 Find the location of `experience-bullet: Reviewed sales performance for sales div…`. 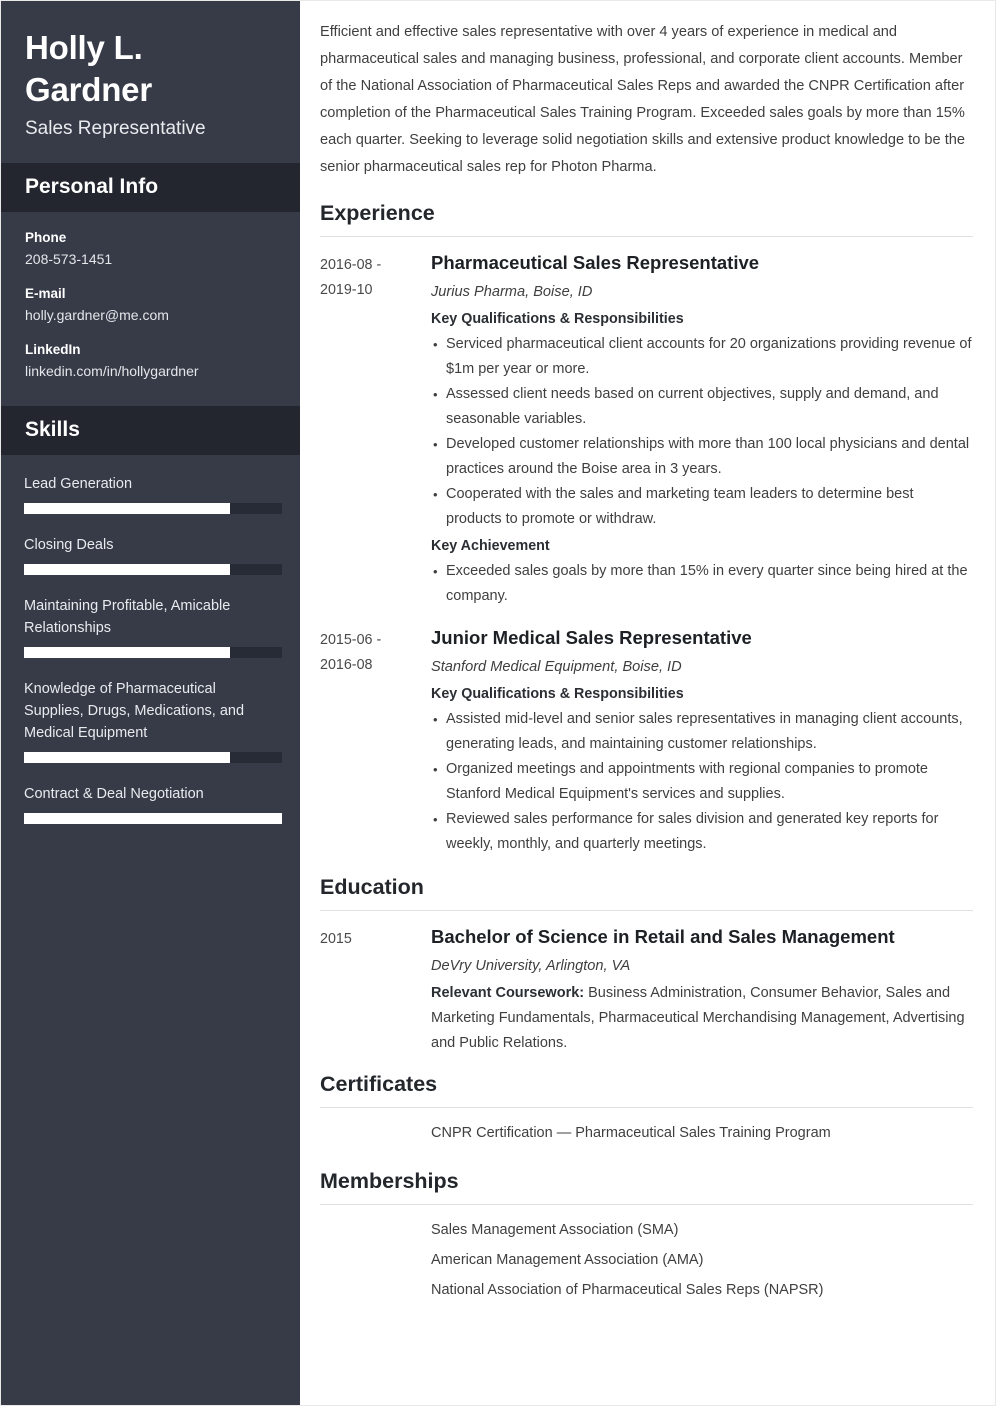

experience-bullet: Reviewed sales performance for sales div… is located at coordinates (702, 832).